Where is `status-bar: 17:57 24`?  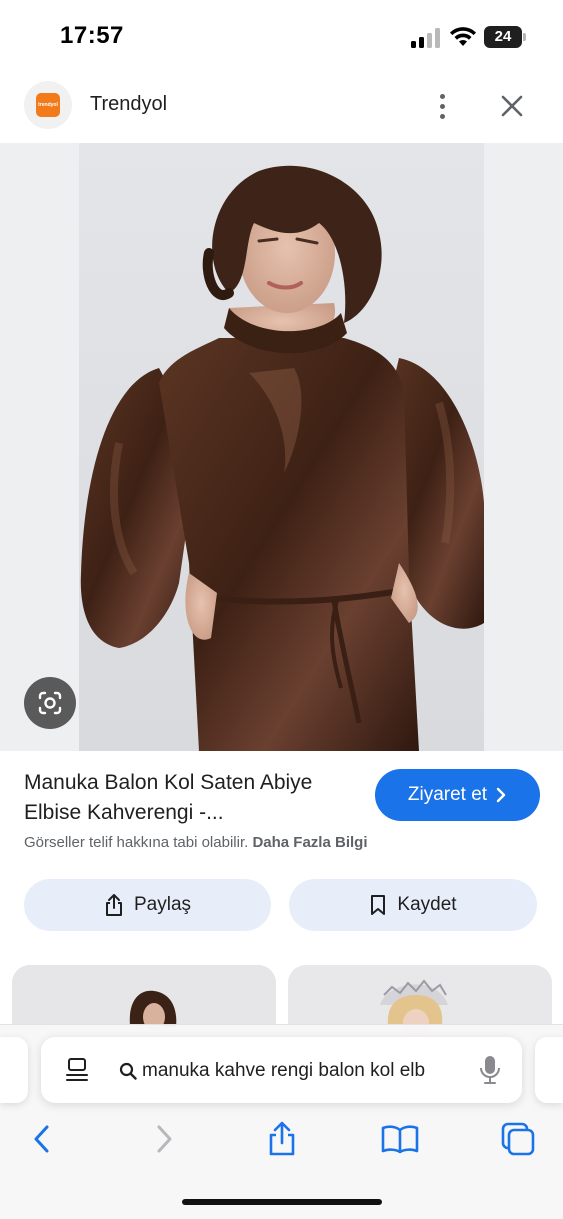 status-bar: 17:57 24 is located at coordinates (281, 36).